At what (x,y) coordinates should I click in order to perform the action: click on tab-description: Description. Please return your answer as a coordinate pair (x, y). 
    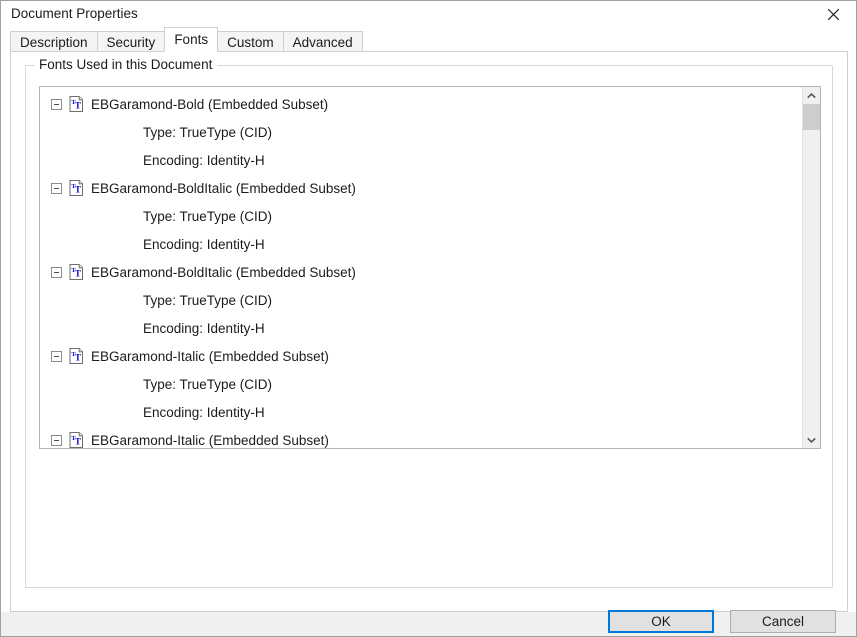
    Looking at the image, I should click on (54, 41).